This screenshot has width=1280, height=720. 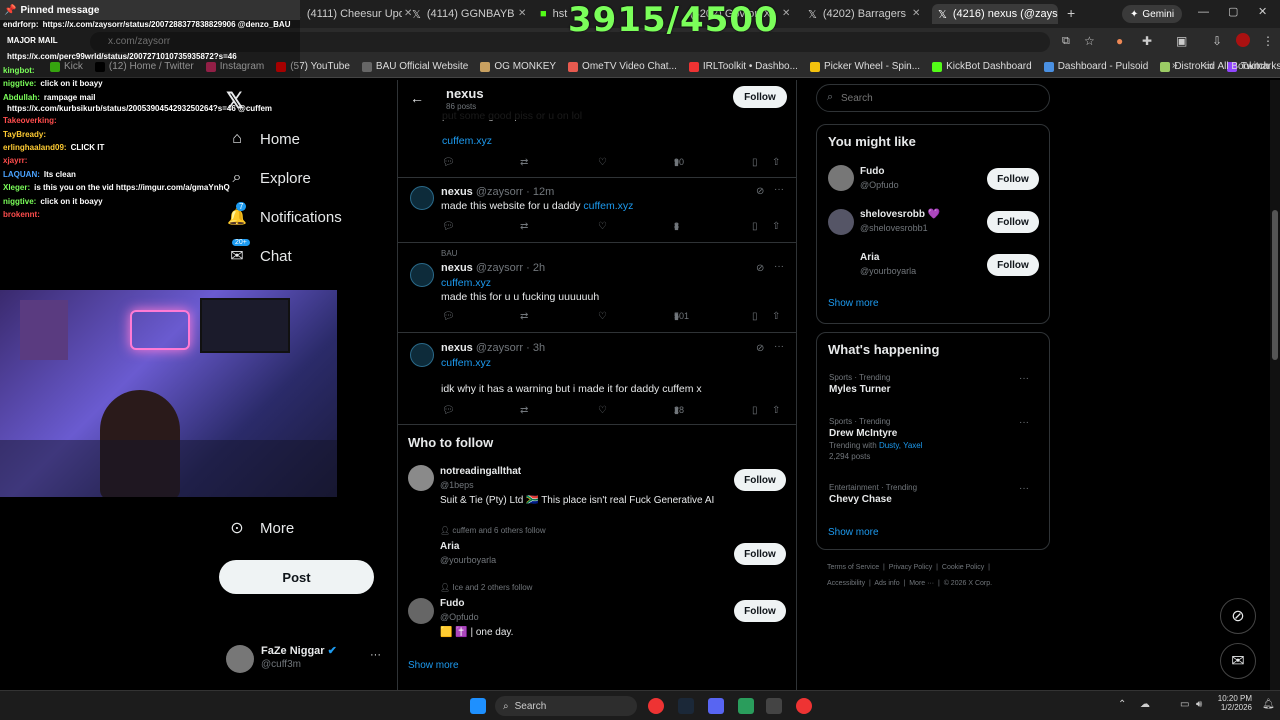 I want to click on network-icon: ▭, so click(x=1184, y=704).